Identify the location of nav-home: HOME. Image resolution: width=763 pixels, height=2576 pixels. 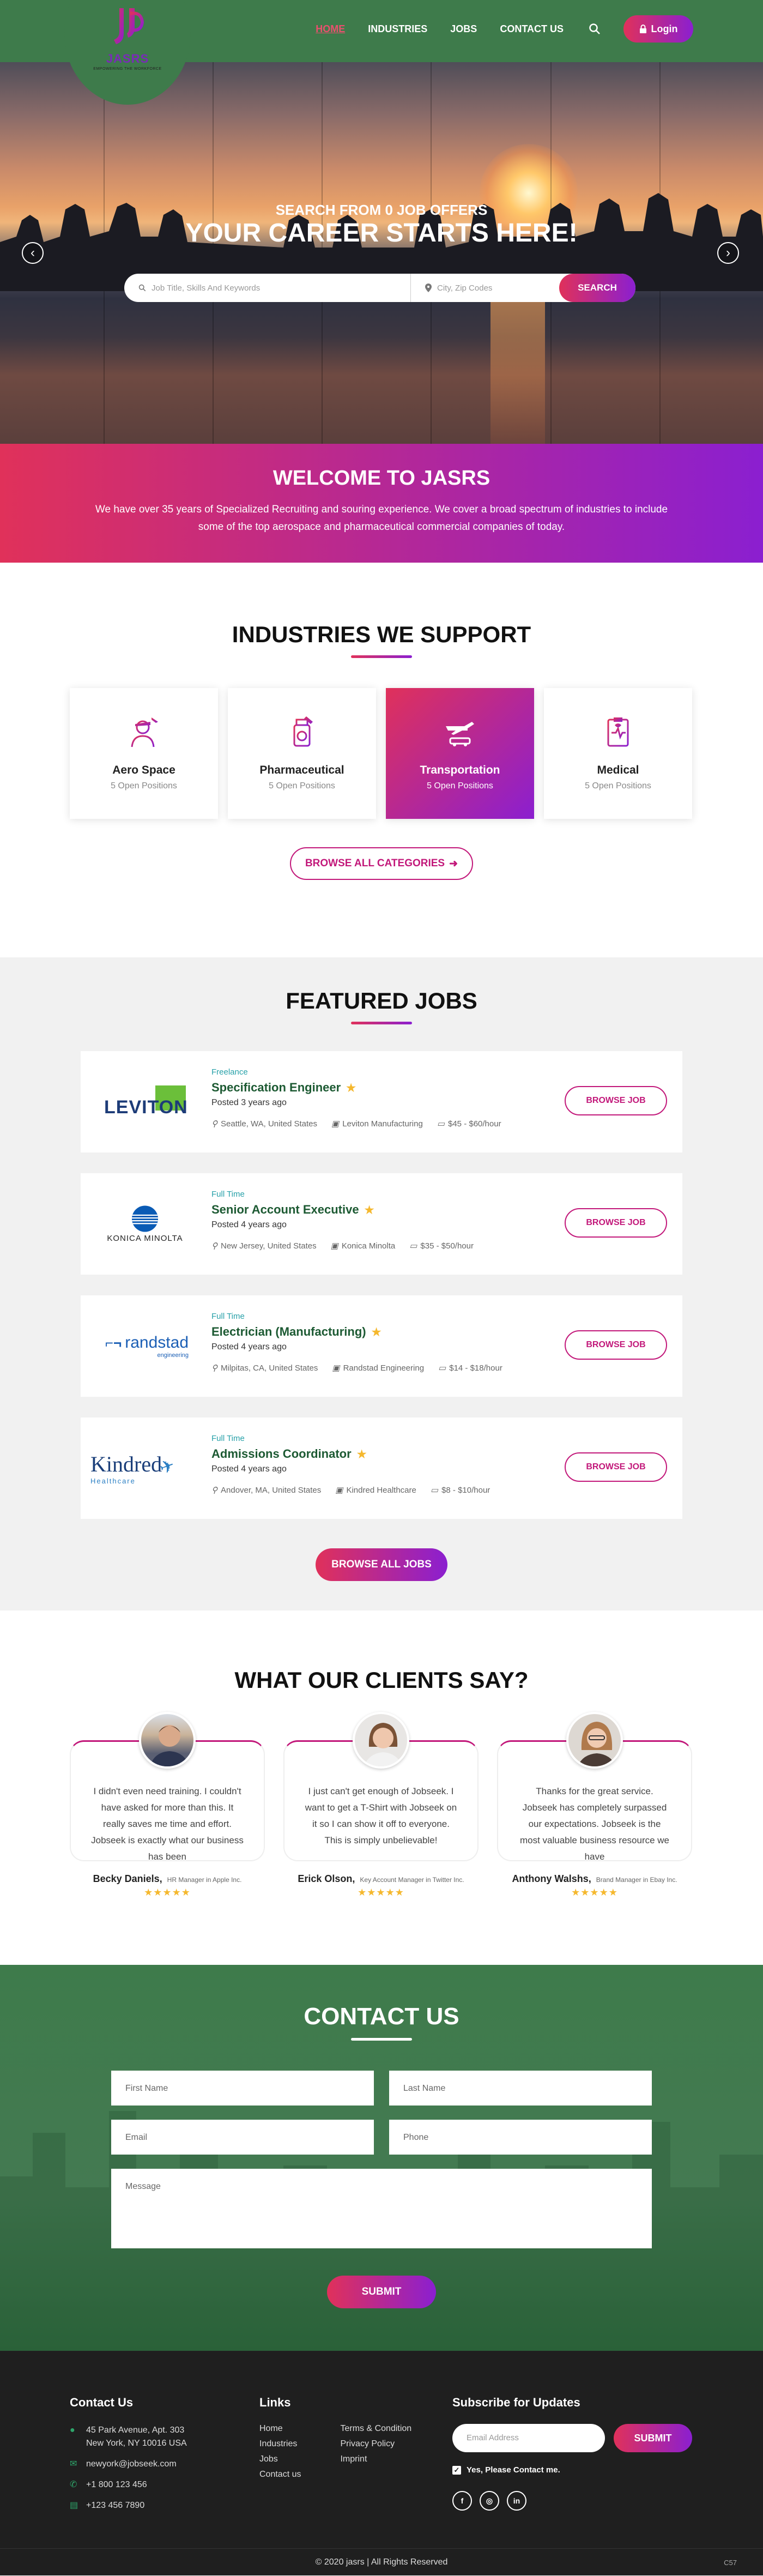
(330, 29).